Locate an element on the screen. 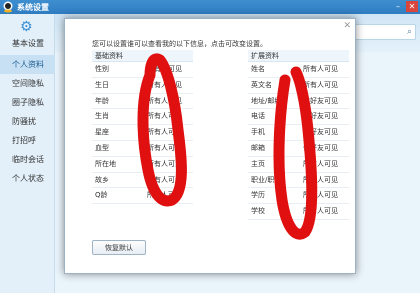 The image size is (420, 293). table-row: 故乡 所有人可见 is located at coordinates (142, 181).